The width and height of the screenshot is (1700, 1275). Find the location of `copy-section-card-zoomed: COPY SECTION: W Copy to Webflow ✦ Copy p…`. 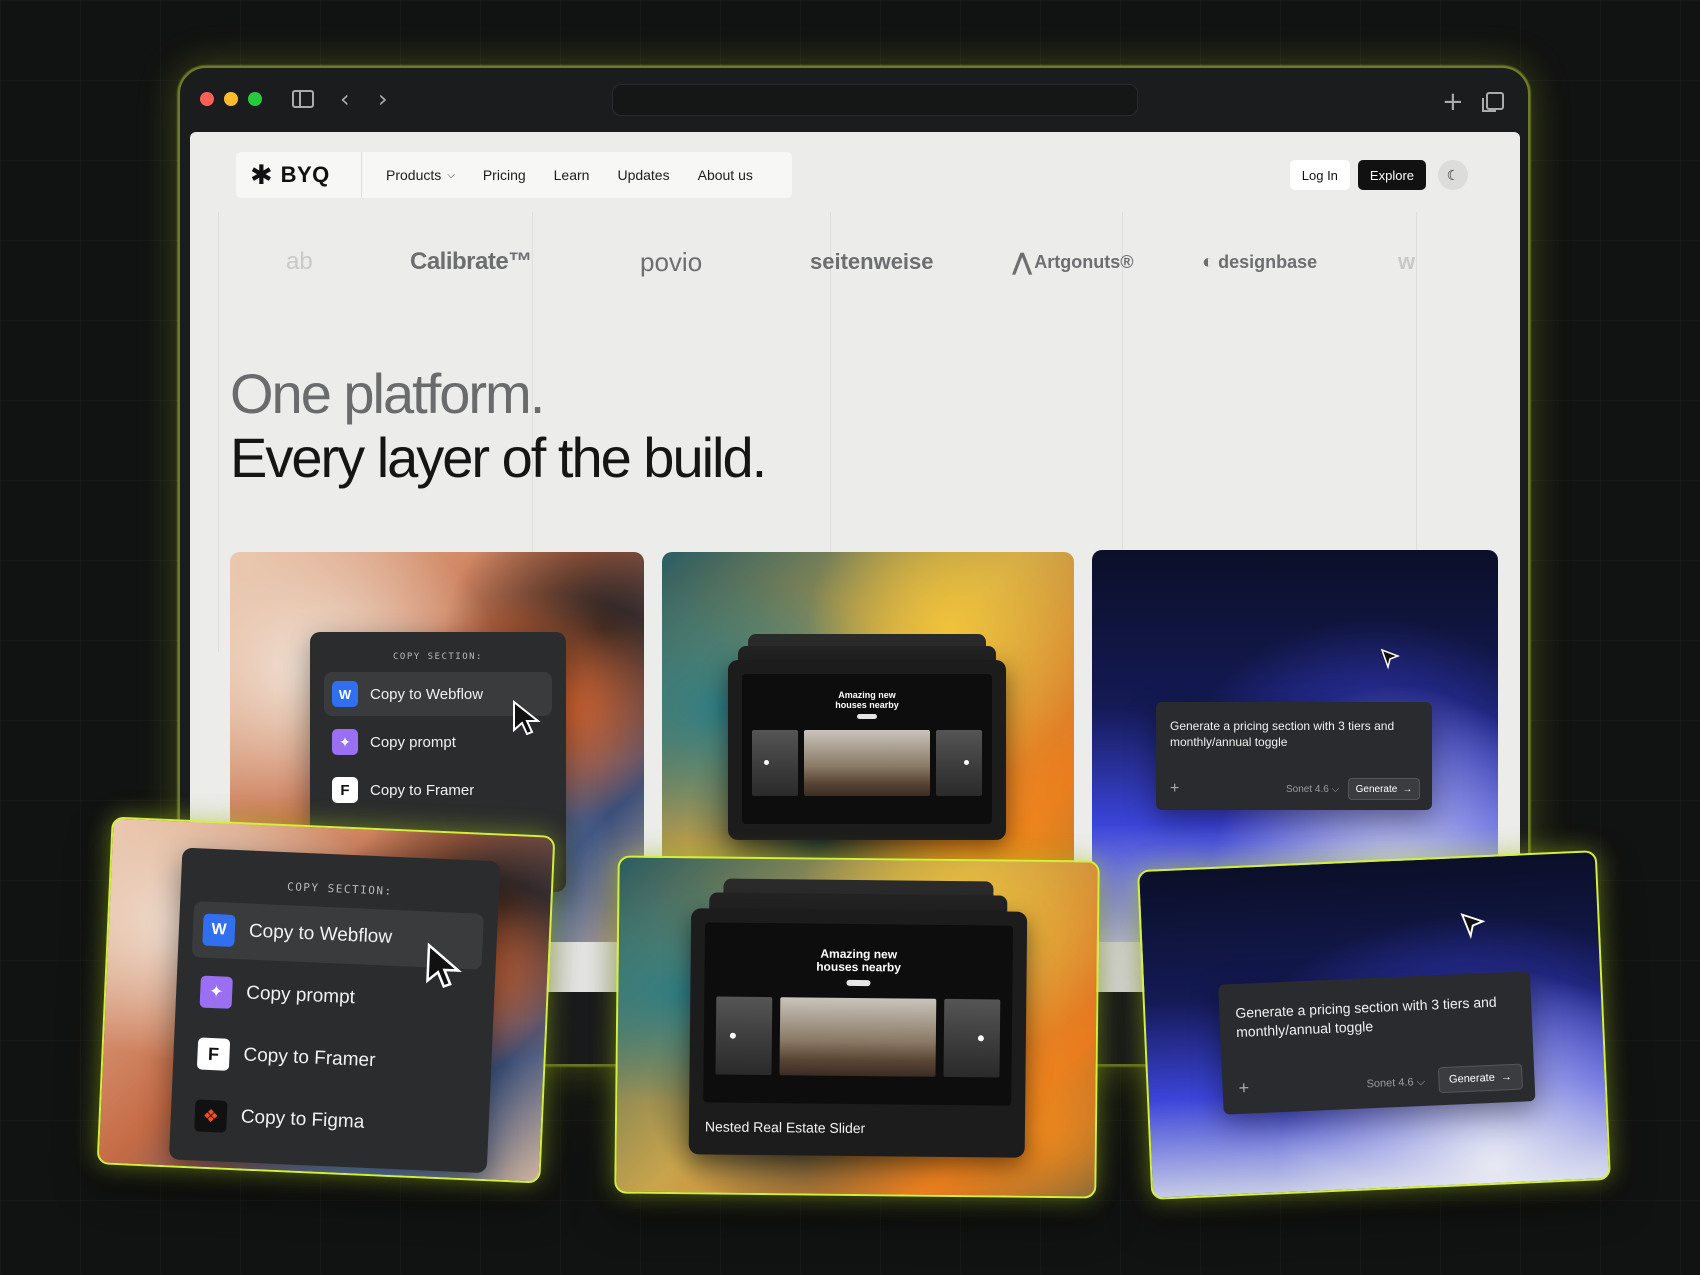

copy-section-card-zoomed: COPY SECTION: W Copy to Webflow ✦ Copy p… is located at coordinates (326, 1000).